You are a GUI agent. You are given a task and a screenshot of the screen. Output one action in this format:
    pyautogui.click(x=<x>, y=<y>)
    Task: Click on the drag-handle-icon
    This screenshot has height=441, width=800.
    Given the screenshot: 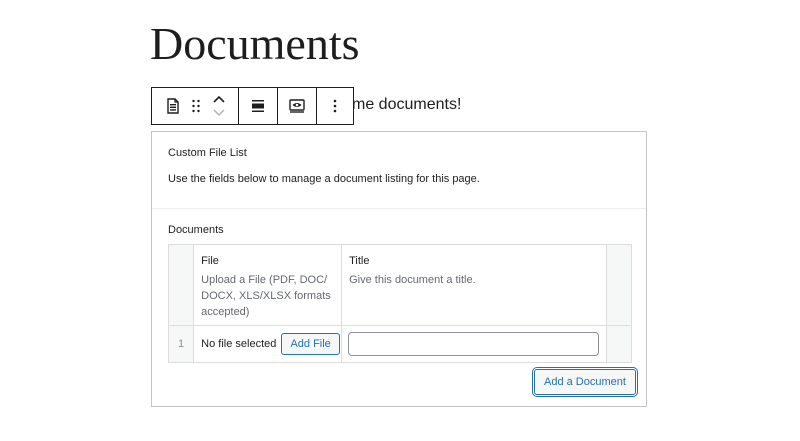 What is the action you would take?
    pyautogui.click(x=196, y=106)
    